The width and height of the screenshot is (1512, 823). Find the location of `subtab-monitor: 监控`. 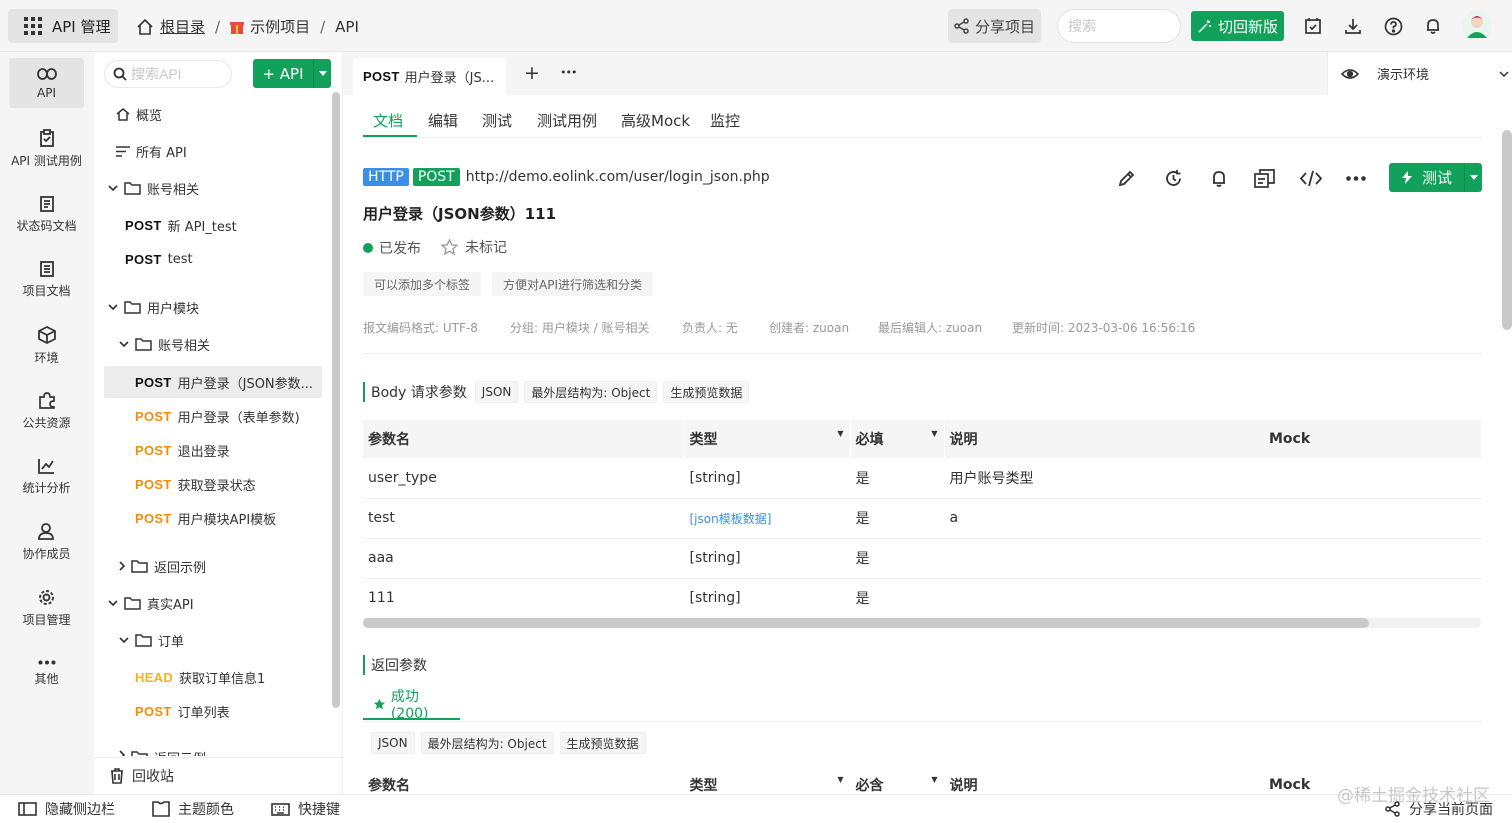

subtab-monitor: 监控 is located at coordinates (725, 120).